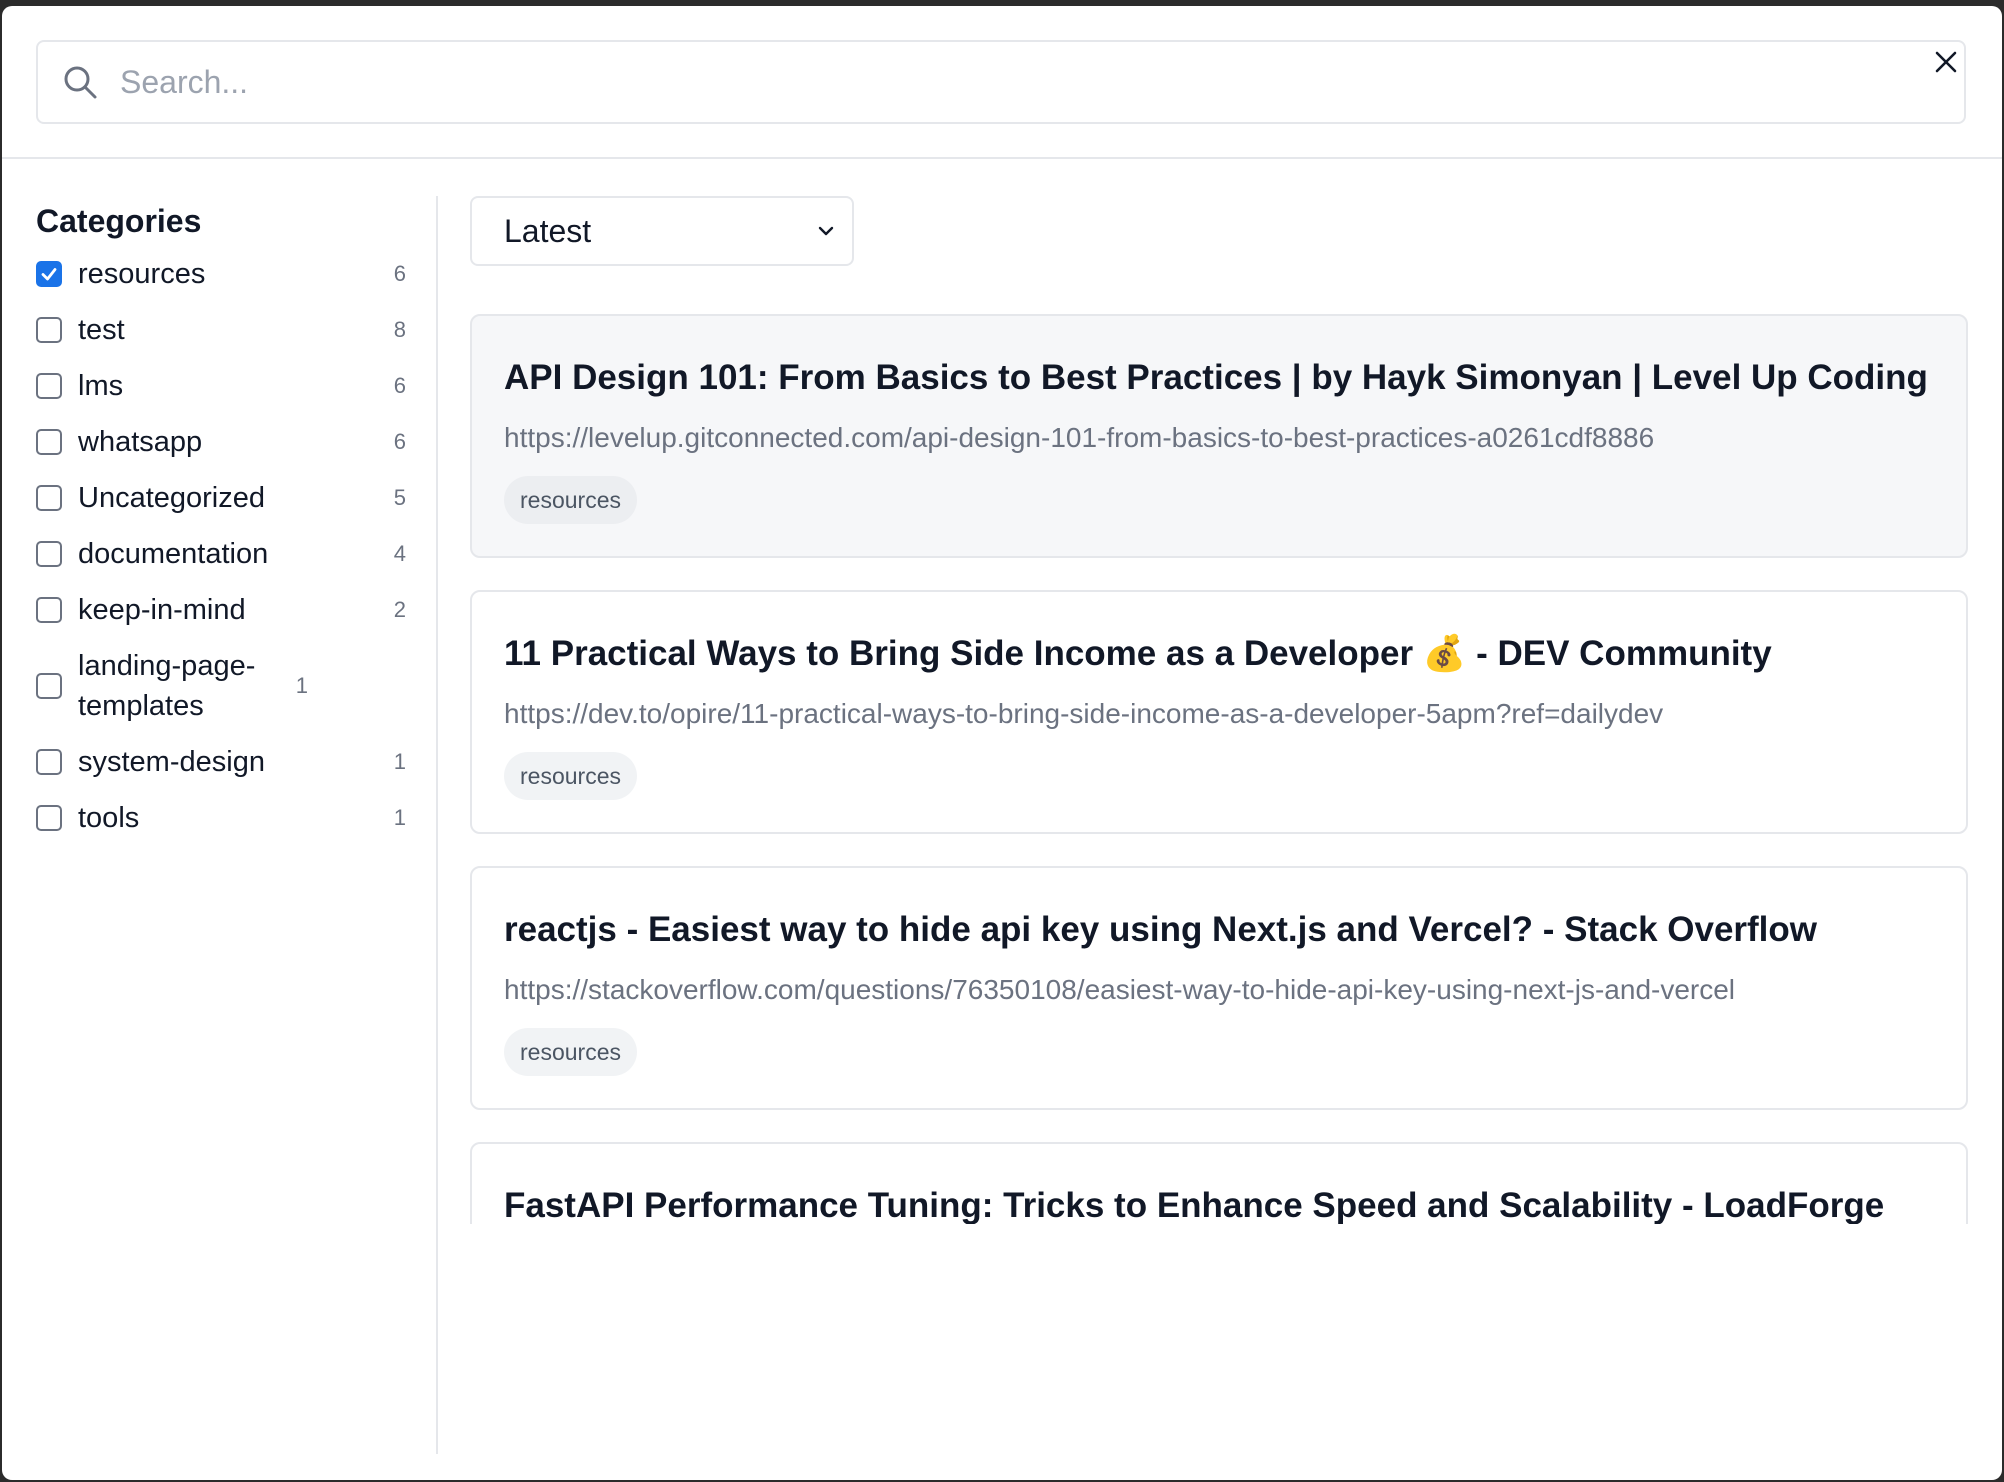 Image resolution: width=2004 pixels, height=1482 pixels. I want to click on category-label: Uncategorized, so click(171, 498).